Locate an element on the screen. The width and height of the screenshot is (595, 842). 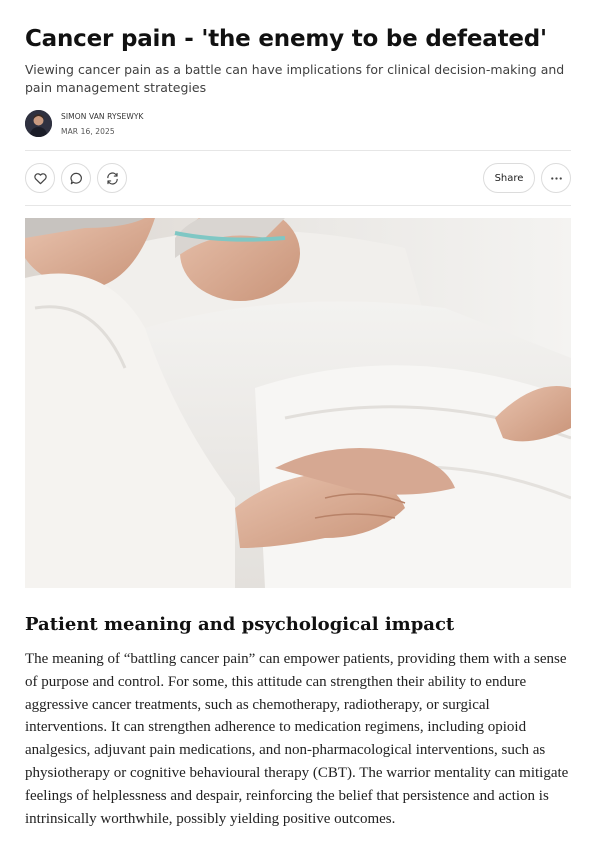
heart-icon is located at coordinates (40, 178).